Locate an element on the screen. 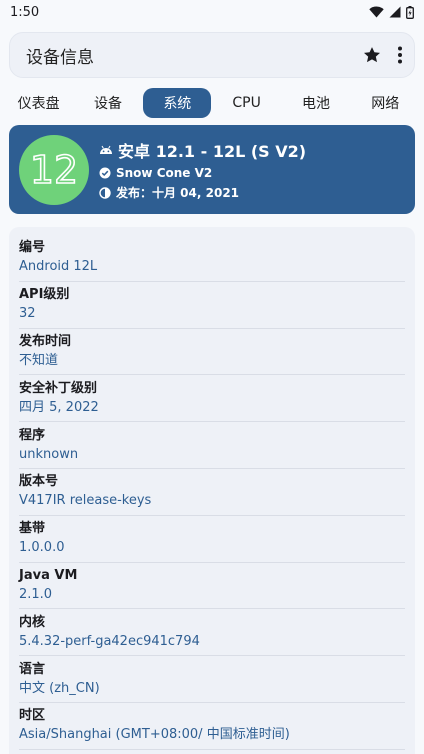 Image resolution: width=424 pixels, height=754 pixels. info-value: unknown is located at coordinates (49, 454).